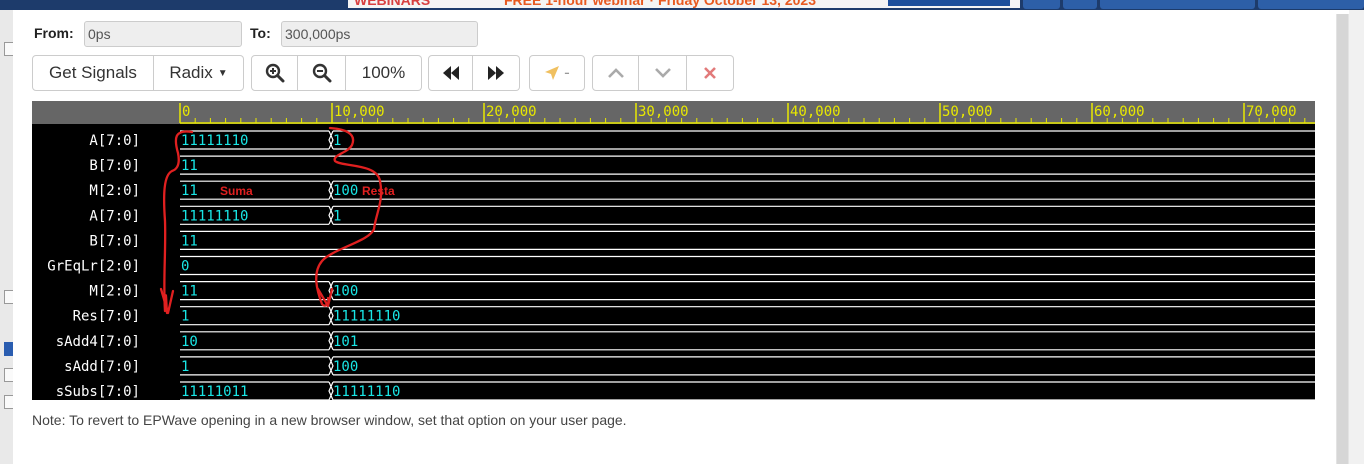 The image size is (1364, 464). I want to click on cursor-button: -, so click(557, 73).